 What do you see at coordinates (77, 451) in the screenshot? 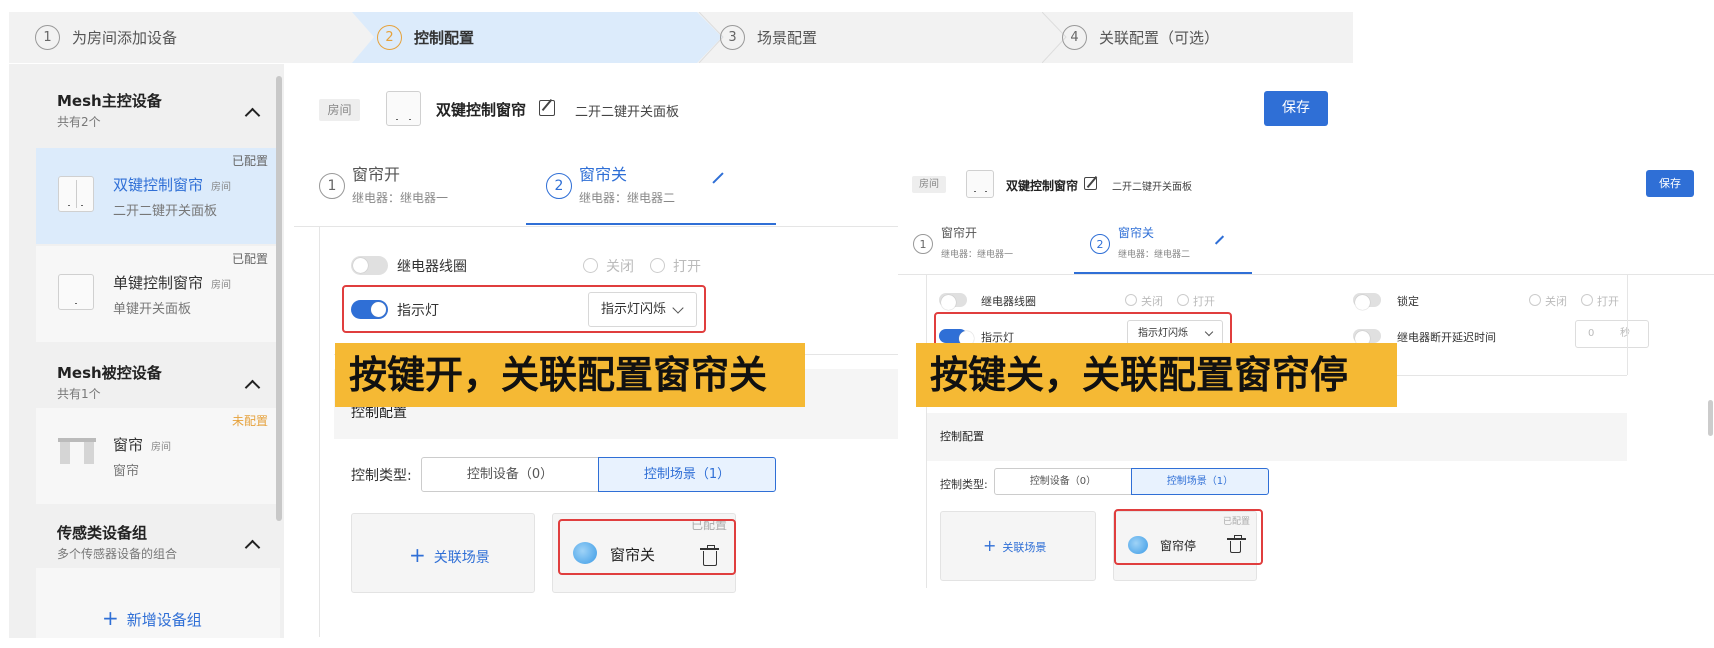
I see `curtain-icon` at bounding box center [77, 451].